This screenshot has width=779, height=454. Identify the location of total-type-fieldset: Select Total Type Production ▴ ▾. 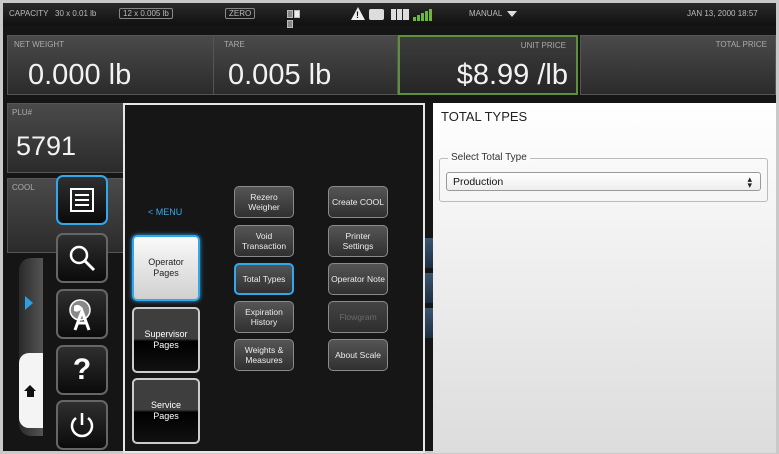
(603, 177).